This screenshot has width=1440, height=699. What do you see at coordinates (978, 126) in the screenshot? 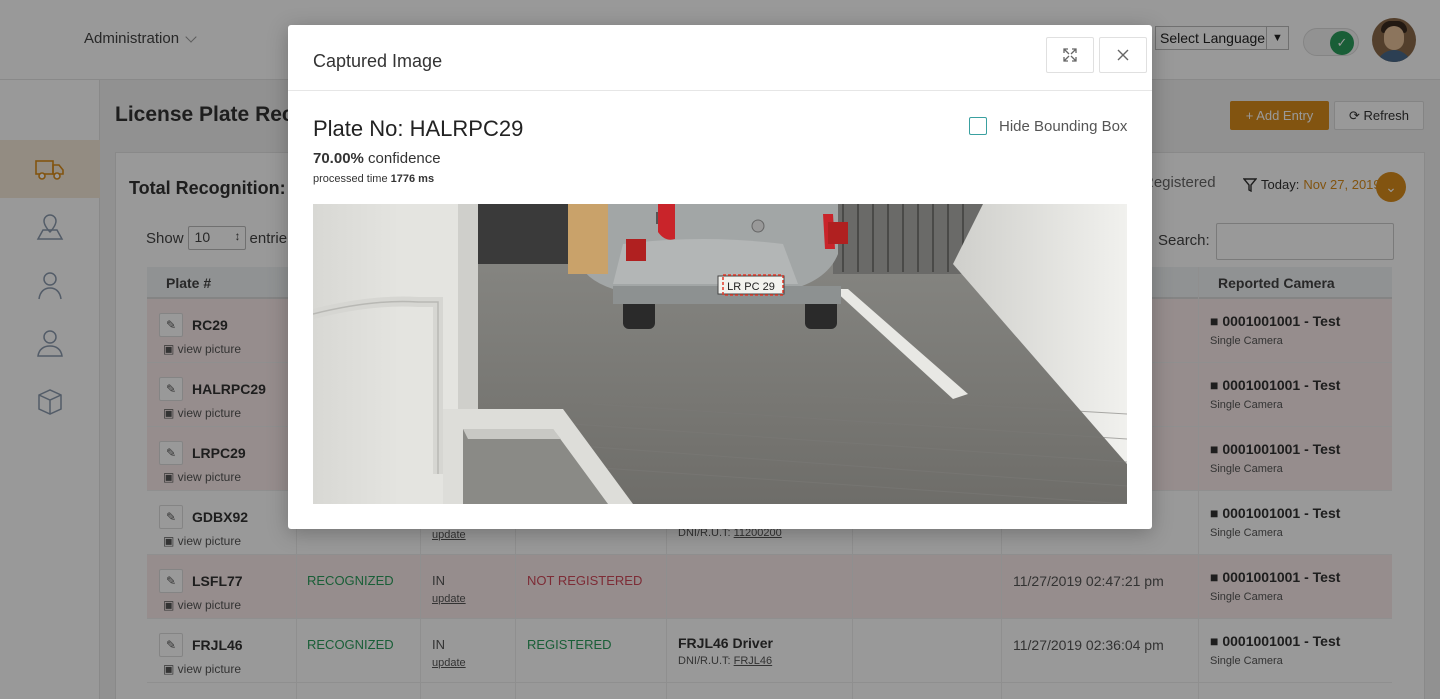
I see `checkbox` at bounding box center [978, 126].